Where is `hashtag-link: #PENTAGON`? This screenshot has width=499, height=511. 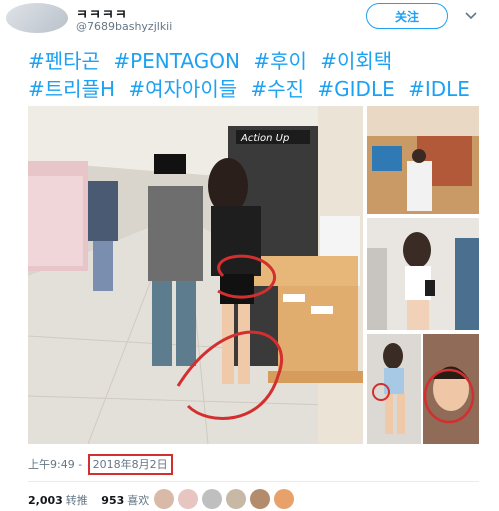
hashtag-link: #PENTAGON is located at coordinates (176, 61).